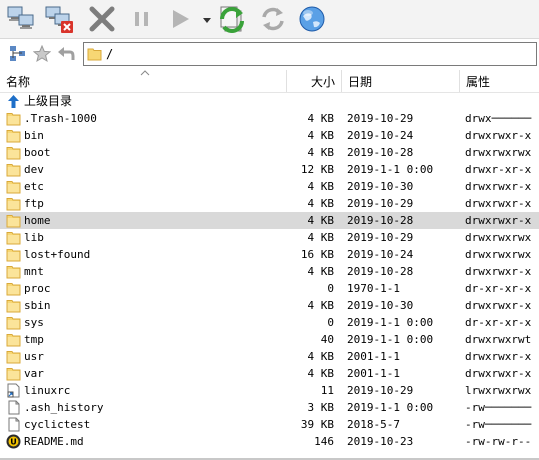 This screenshot has width=539, height=460. I want to click on cancel-icon, so click(102, 19).